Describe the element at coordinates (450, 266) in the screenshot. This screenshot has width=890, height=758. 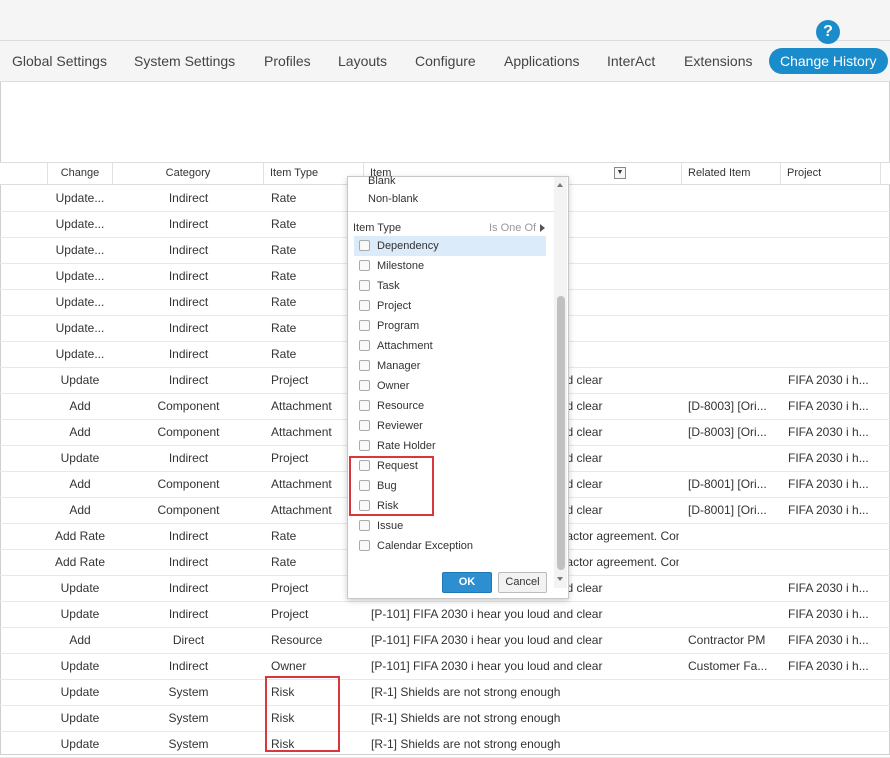
I see `filter-option: Milestone` at that location.